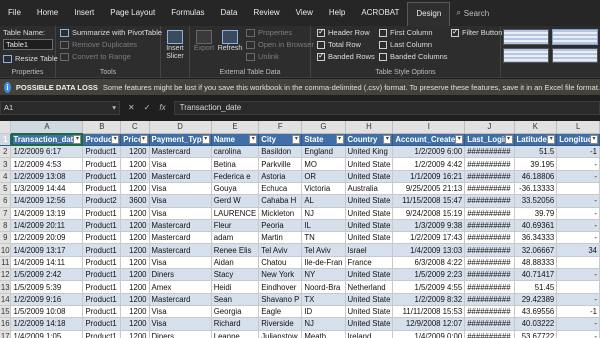 This screenshot has height=338, width=600. I want to click on table-cell: Sean, so click(235, 299).